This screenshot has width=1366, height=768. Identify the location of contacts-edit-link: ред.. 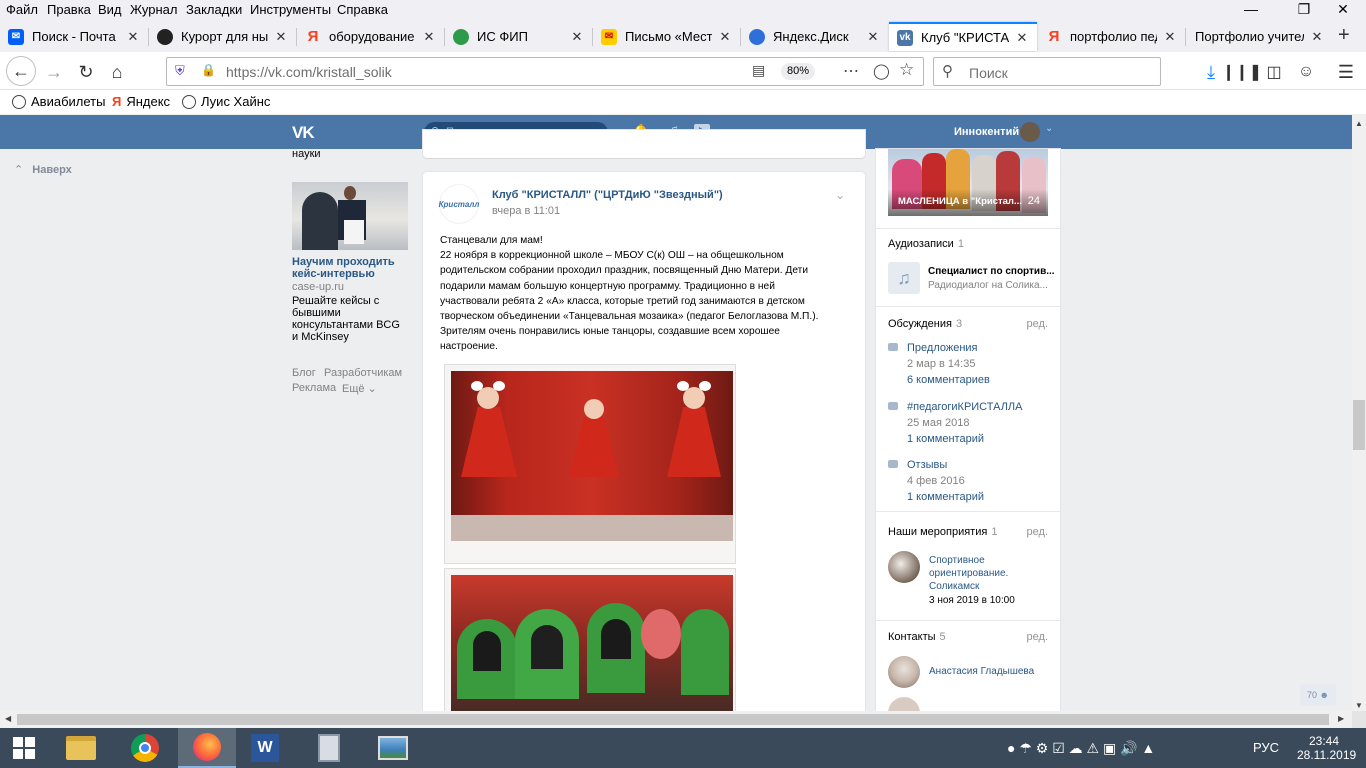
(1037, 637).